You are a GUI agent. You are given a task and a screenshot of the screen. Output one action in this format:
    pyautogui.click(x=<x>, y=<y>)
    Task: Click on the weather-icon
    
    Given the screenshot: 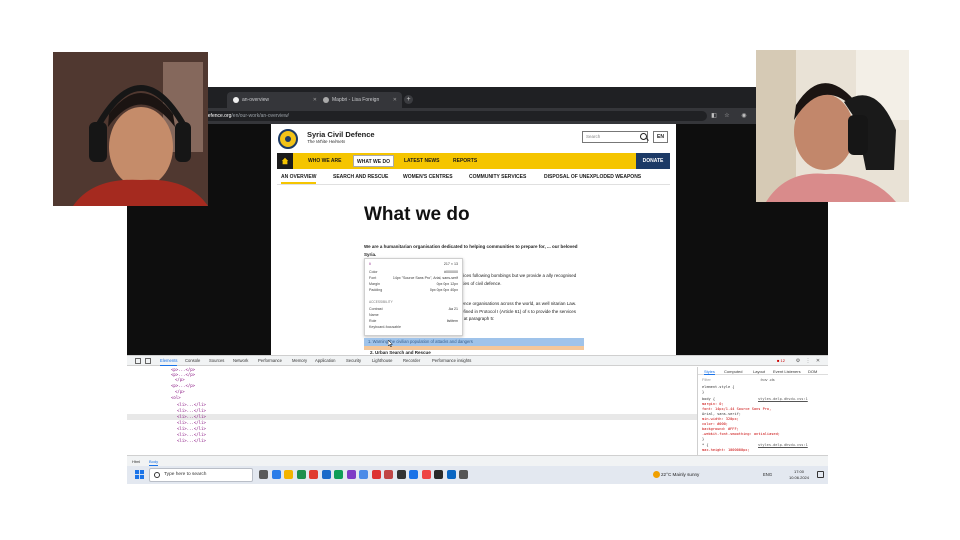 What is the action you would take?
    pyautogui.click(x=656, y=474)
    